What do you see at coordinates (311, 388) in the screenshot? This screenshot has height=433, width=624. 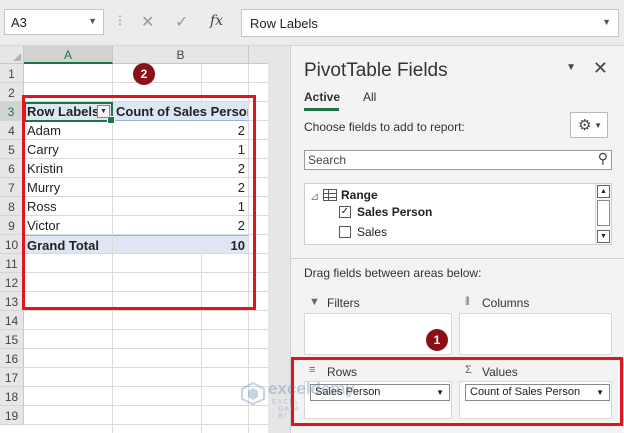 I see `watermark-name: exceldemy` at bounding box center [311, 388].